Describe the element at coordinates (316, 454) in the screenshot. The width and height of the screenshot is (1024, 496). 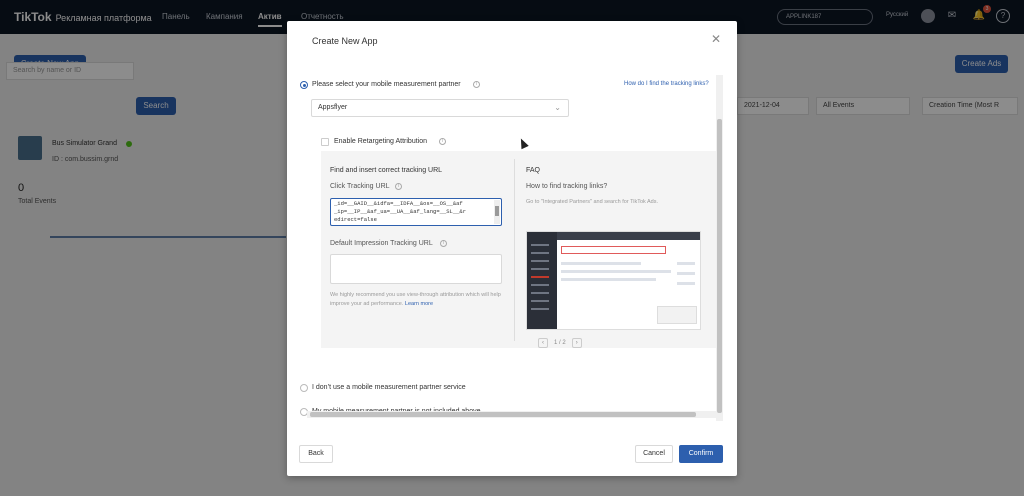
I see `back-button: Back` at that location.